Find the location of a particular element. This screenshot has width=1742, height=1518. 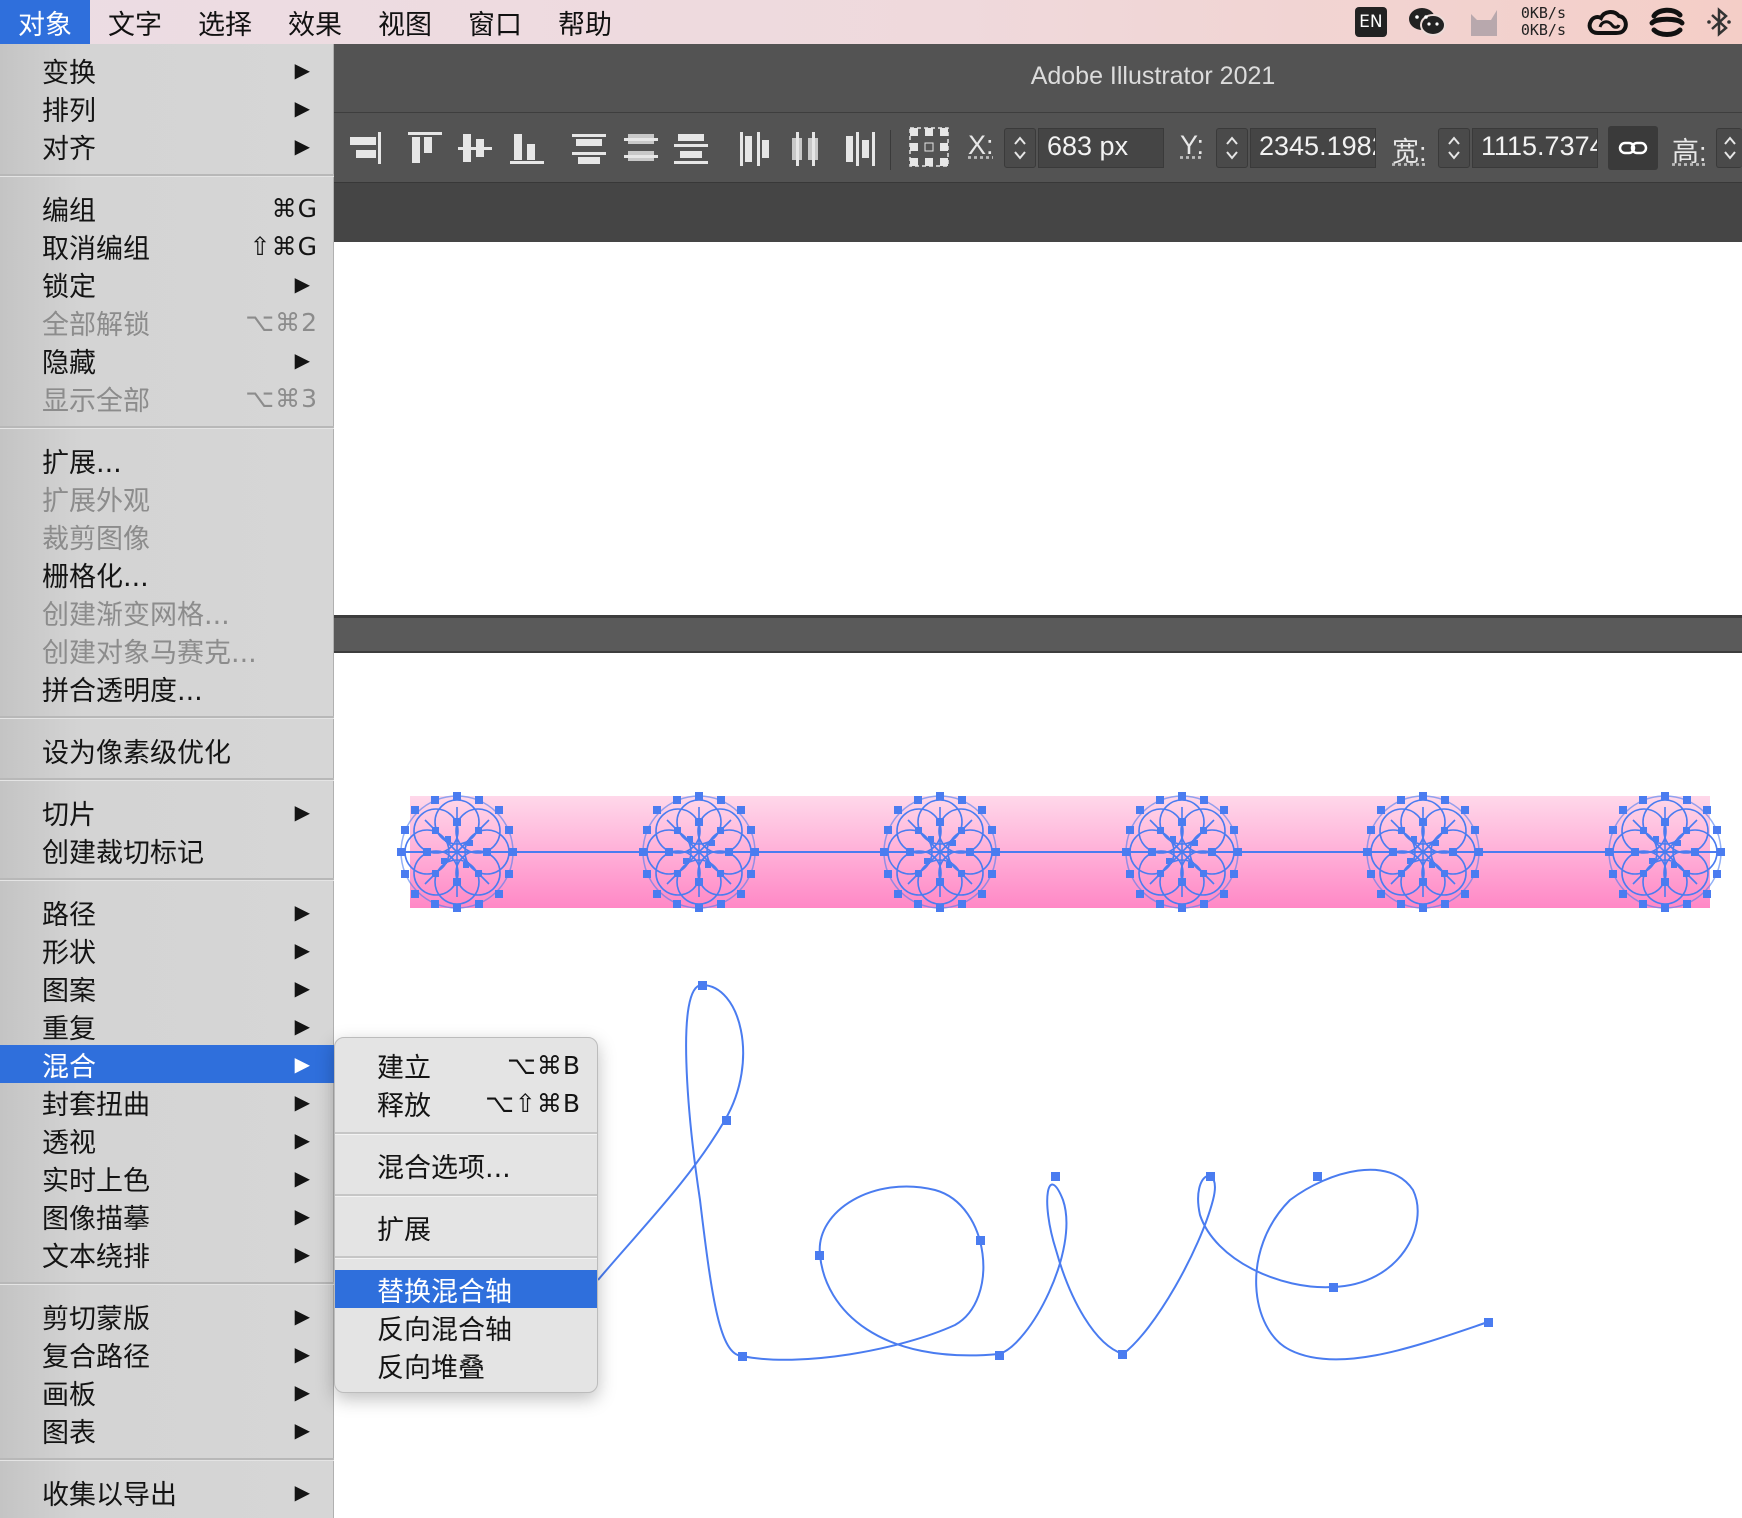

submenu-item-replace-spine: 替换混合轴 is located at coordinates (466, 1289).